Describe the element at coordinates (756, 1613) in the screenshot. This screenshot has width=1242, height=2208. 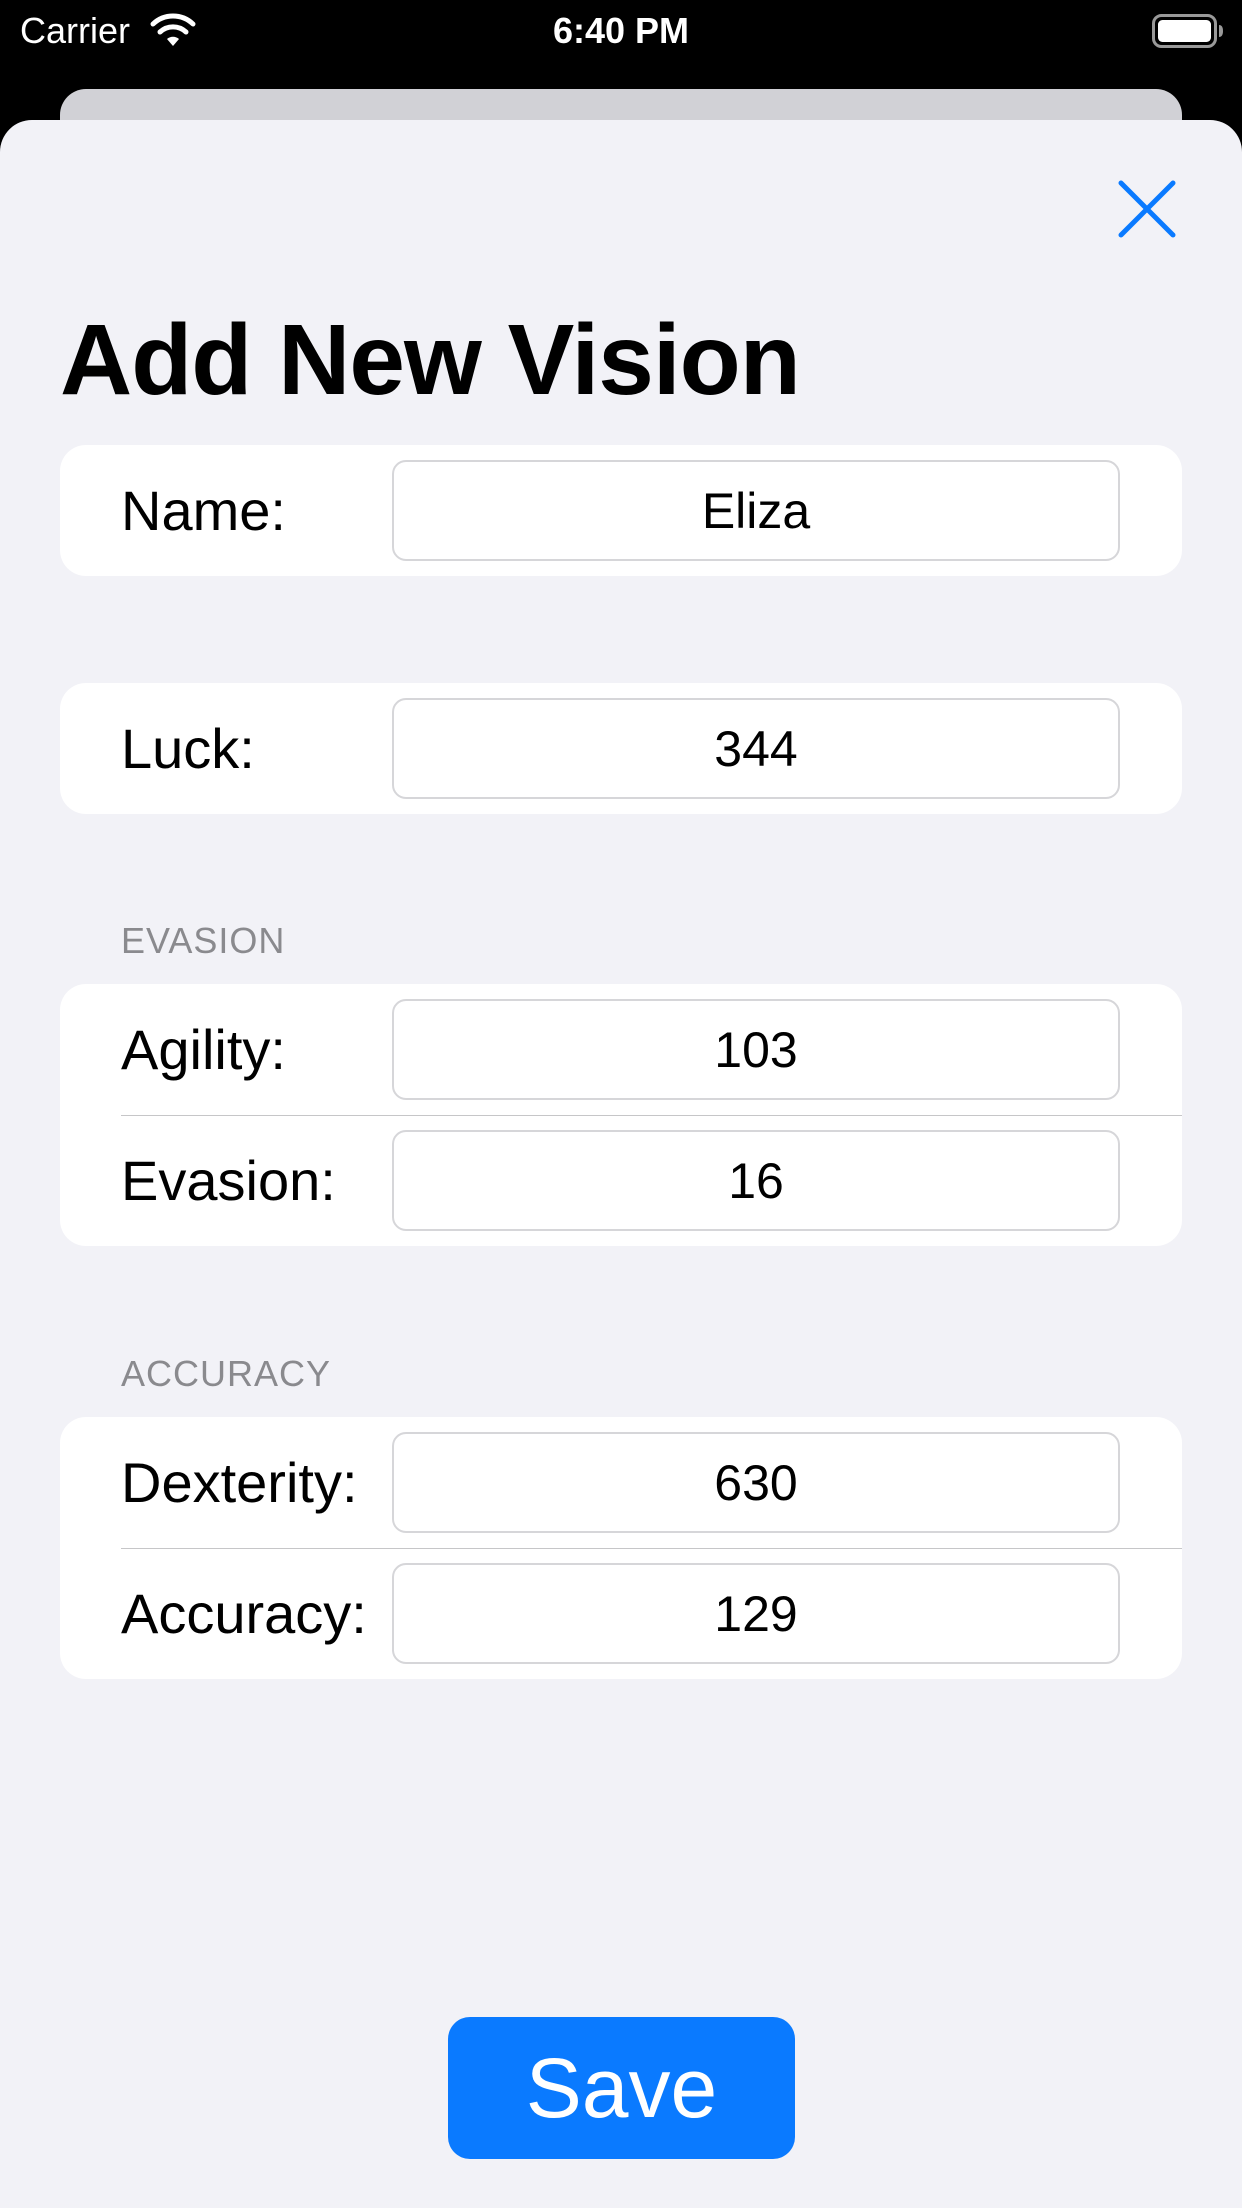
I see `accuracy-field` at that location.